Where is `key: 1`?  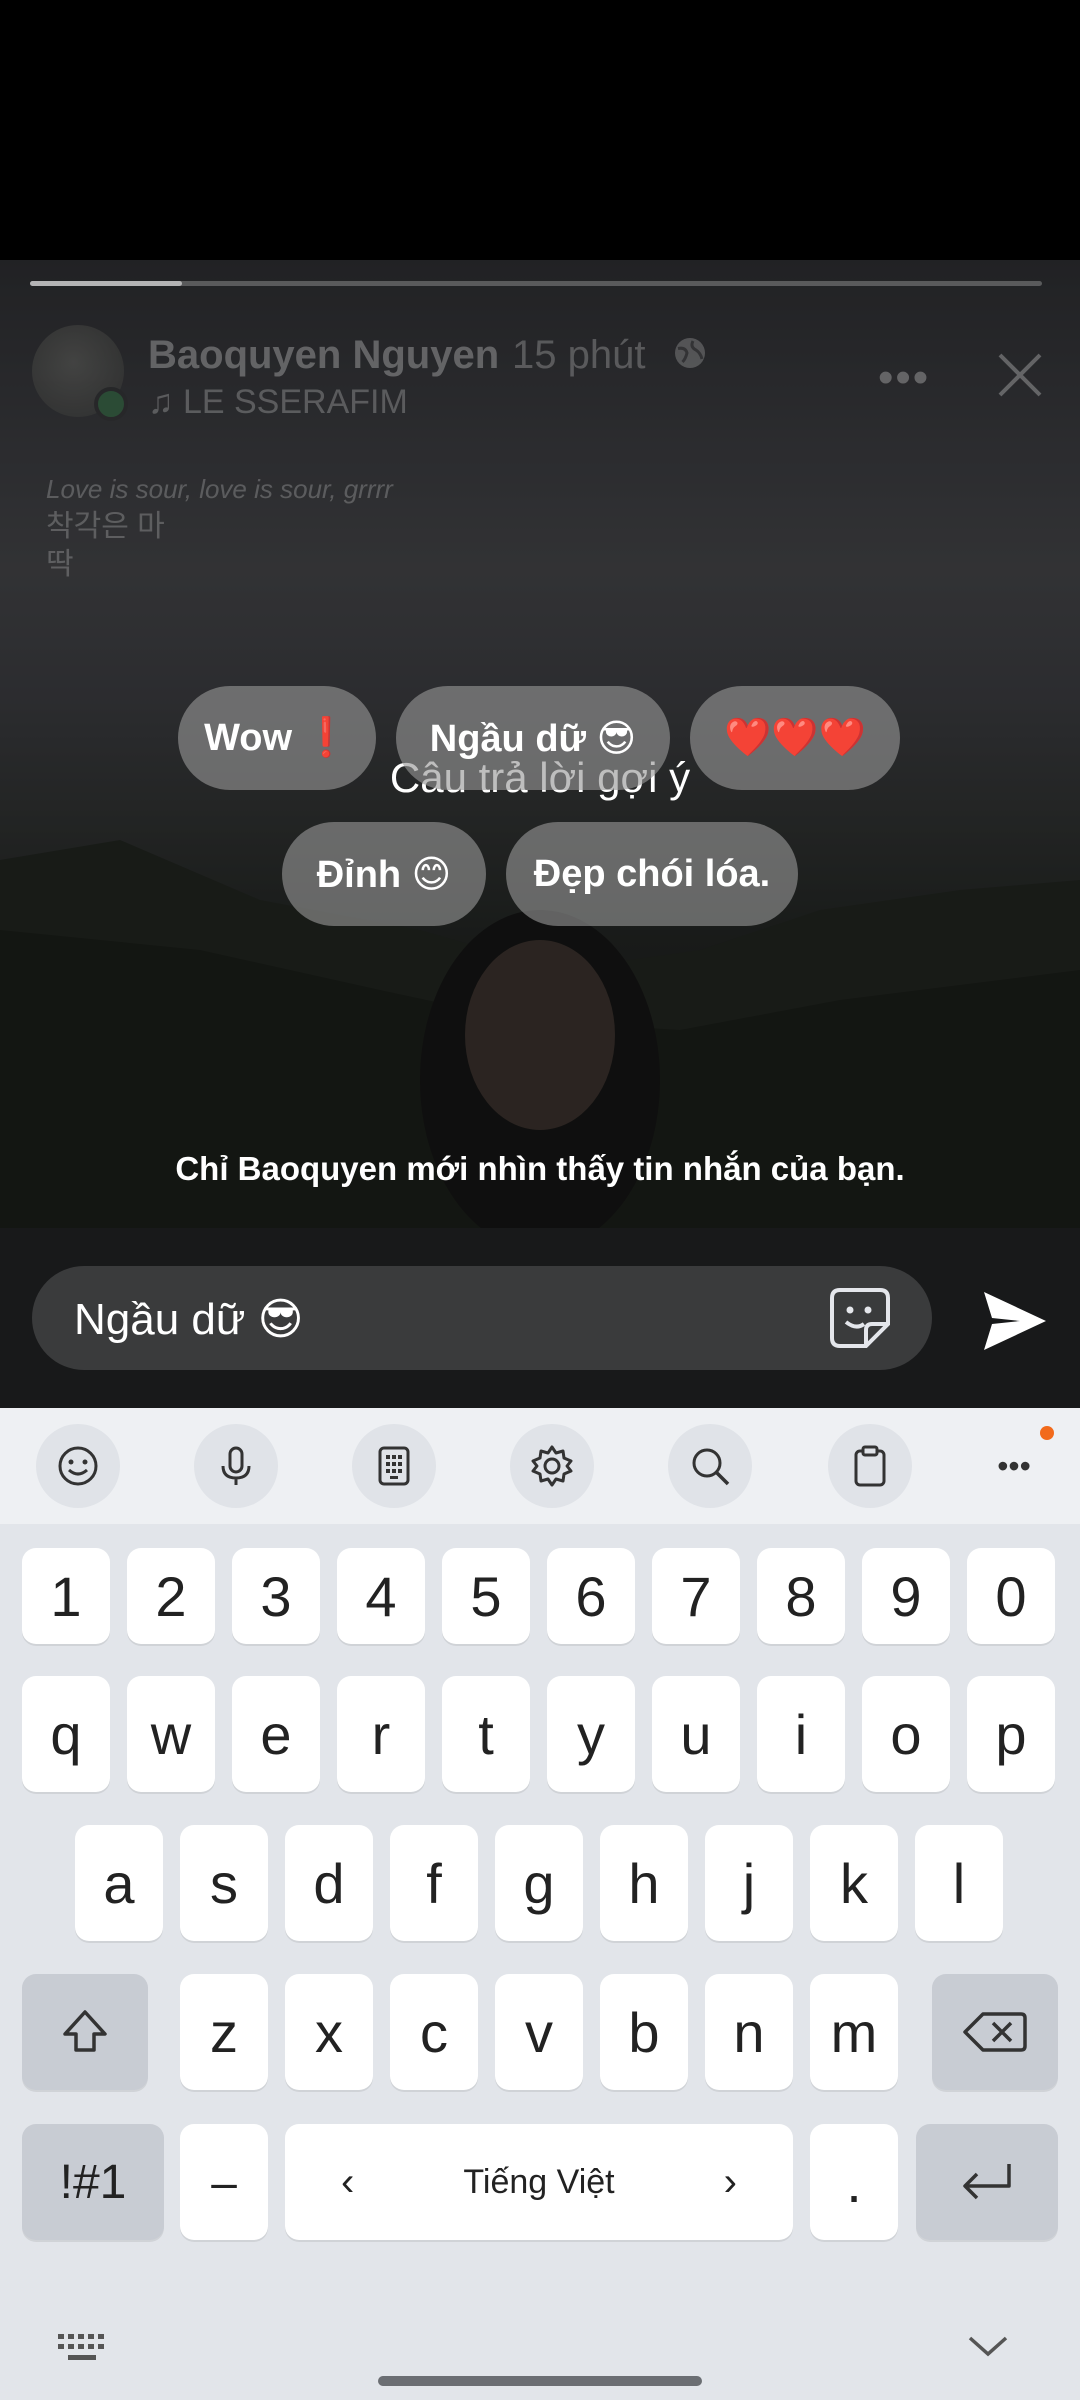 key: 1 is located at coordinates (66, 1596).